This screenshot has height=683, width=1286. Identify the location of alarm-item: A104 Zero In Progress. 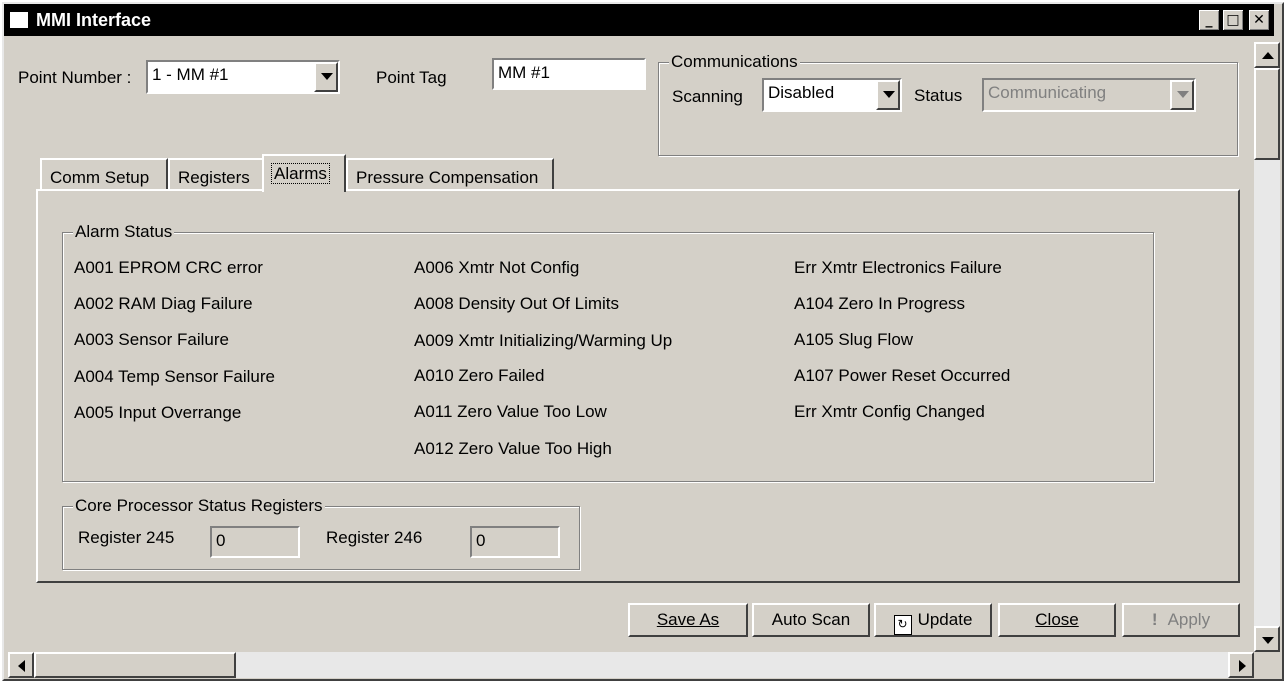
(880, 303).